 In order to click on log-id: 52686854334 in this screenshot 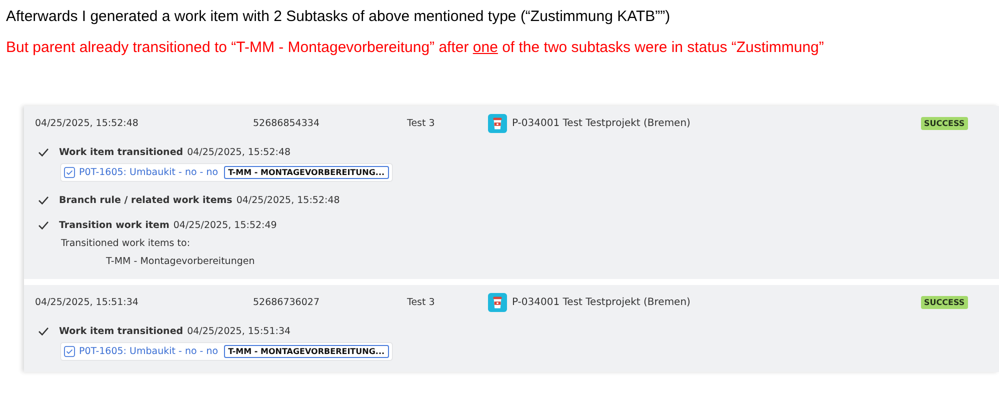, I will do `click(286, 123)`.